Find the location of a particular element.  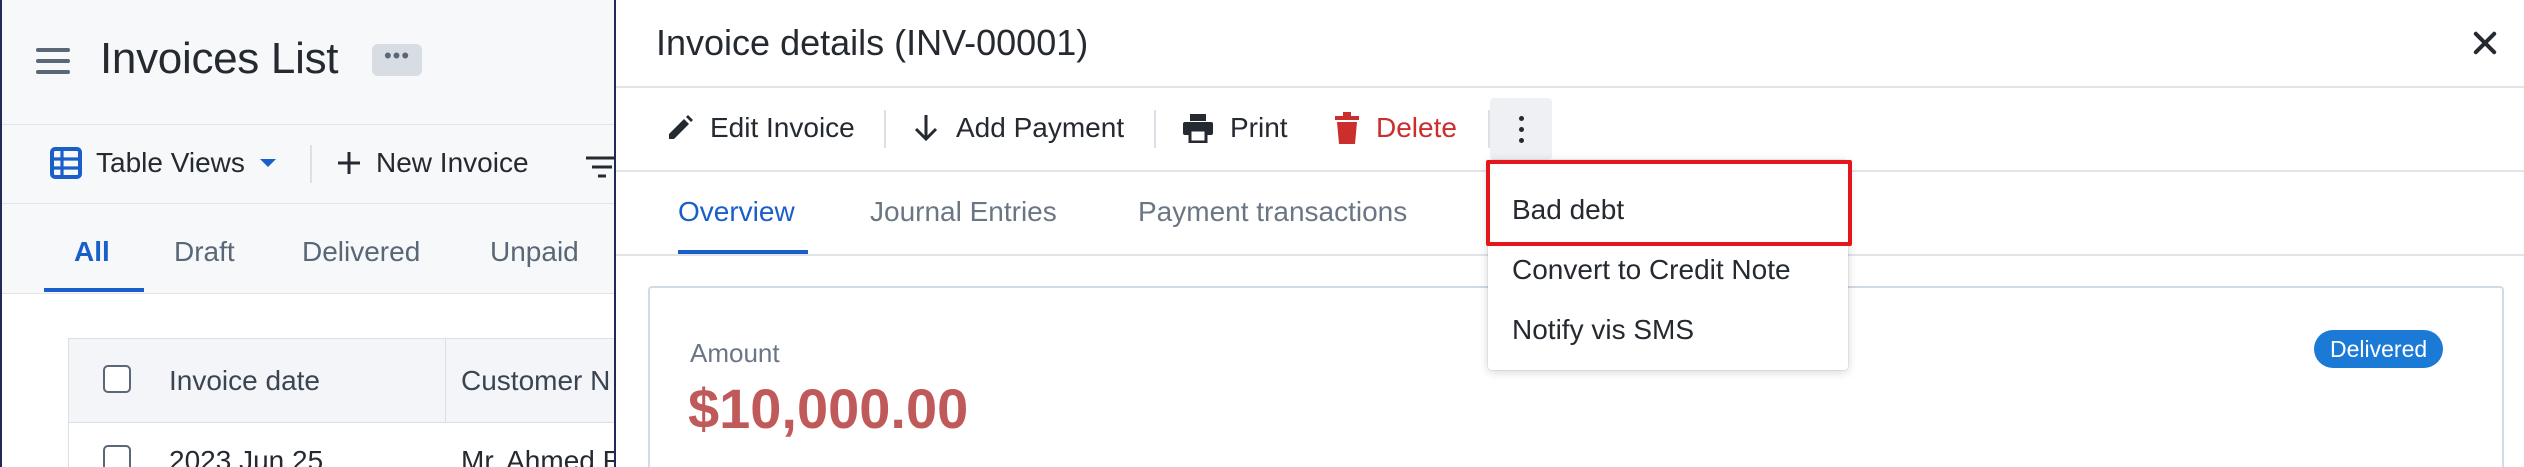

edit-invoice-button: Edit Invoice is located at coordinates (760, 128).